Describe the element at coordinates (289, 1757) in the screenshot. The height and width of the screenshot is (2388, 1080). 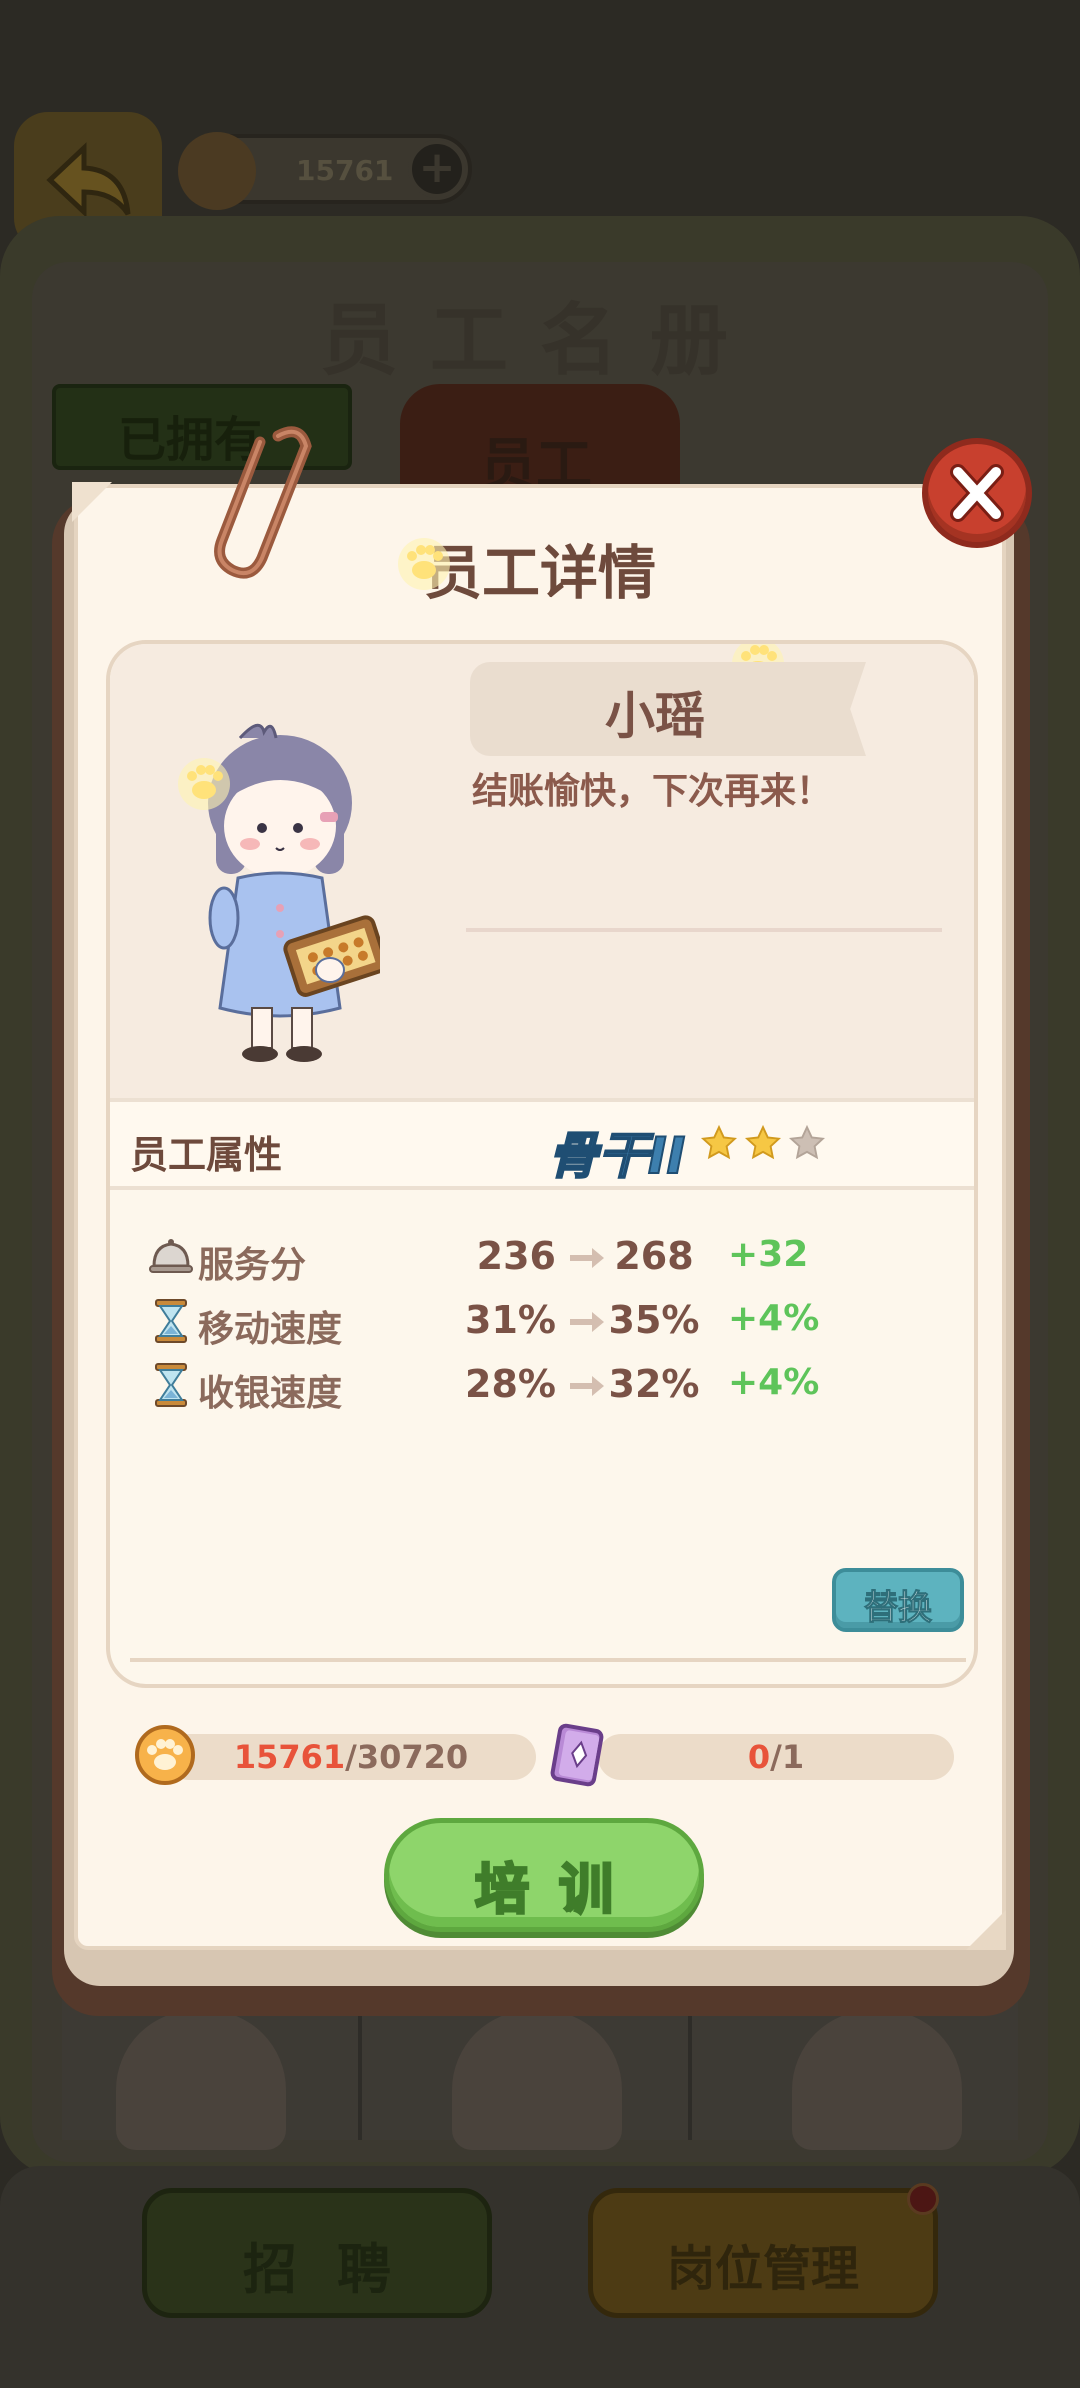
I see `coin-have: 15761` at that location.